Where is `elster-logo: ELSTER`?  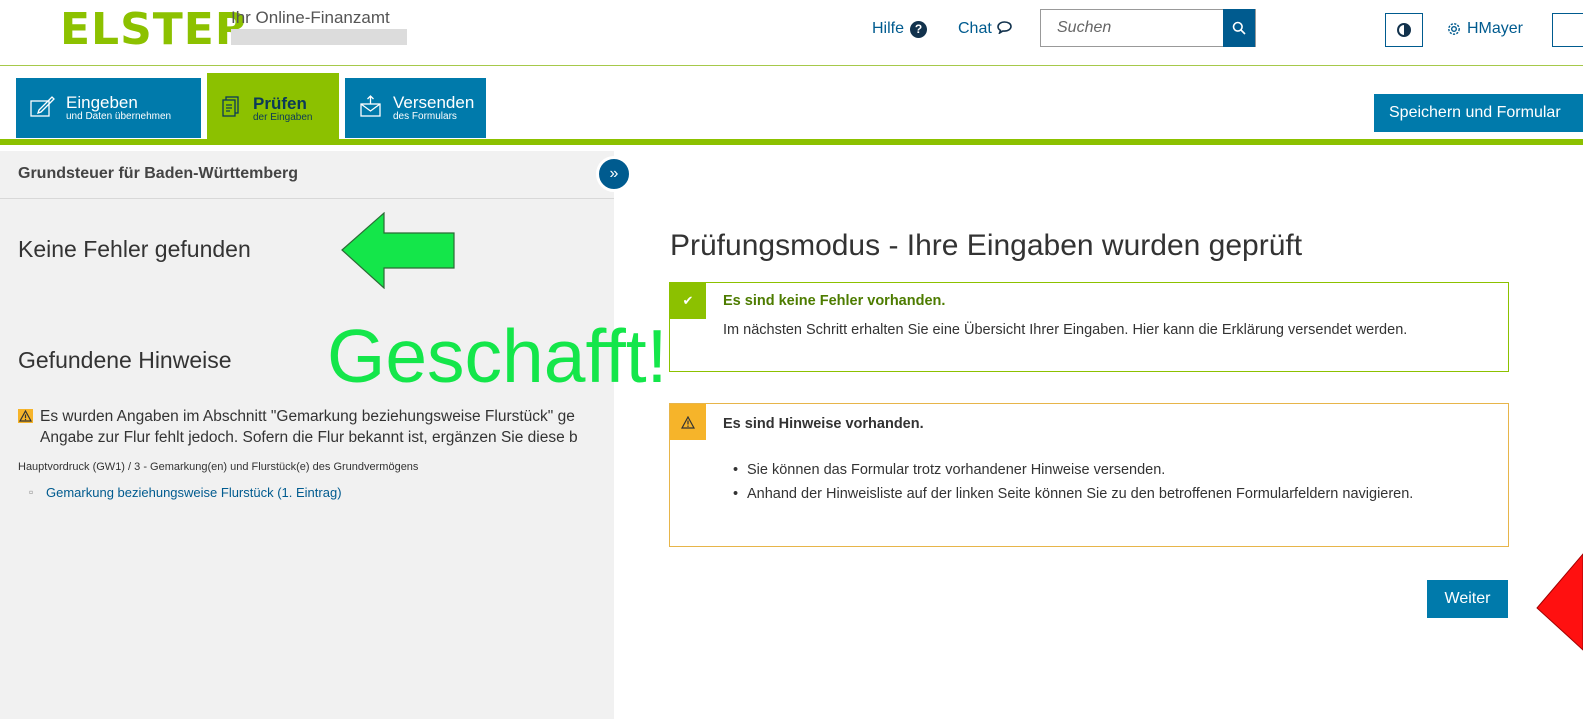
elster-logo: ELSTER is located at coordinates (155, 30).